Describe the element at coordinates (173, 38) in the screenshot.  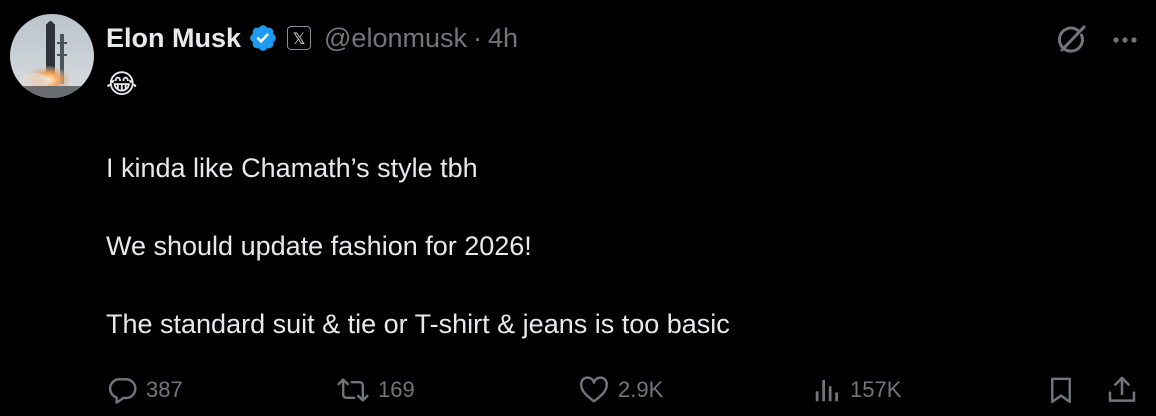
I see `author-name: Elon Musk` at that location.